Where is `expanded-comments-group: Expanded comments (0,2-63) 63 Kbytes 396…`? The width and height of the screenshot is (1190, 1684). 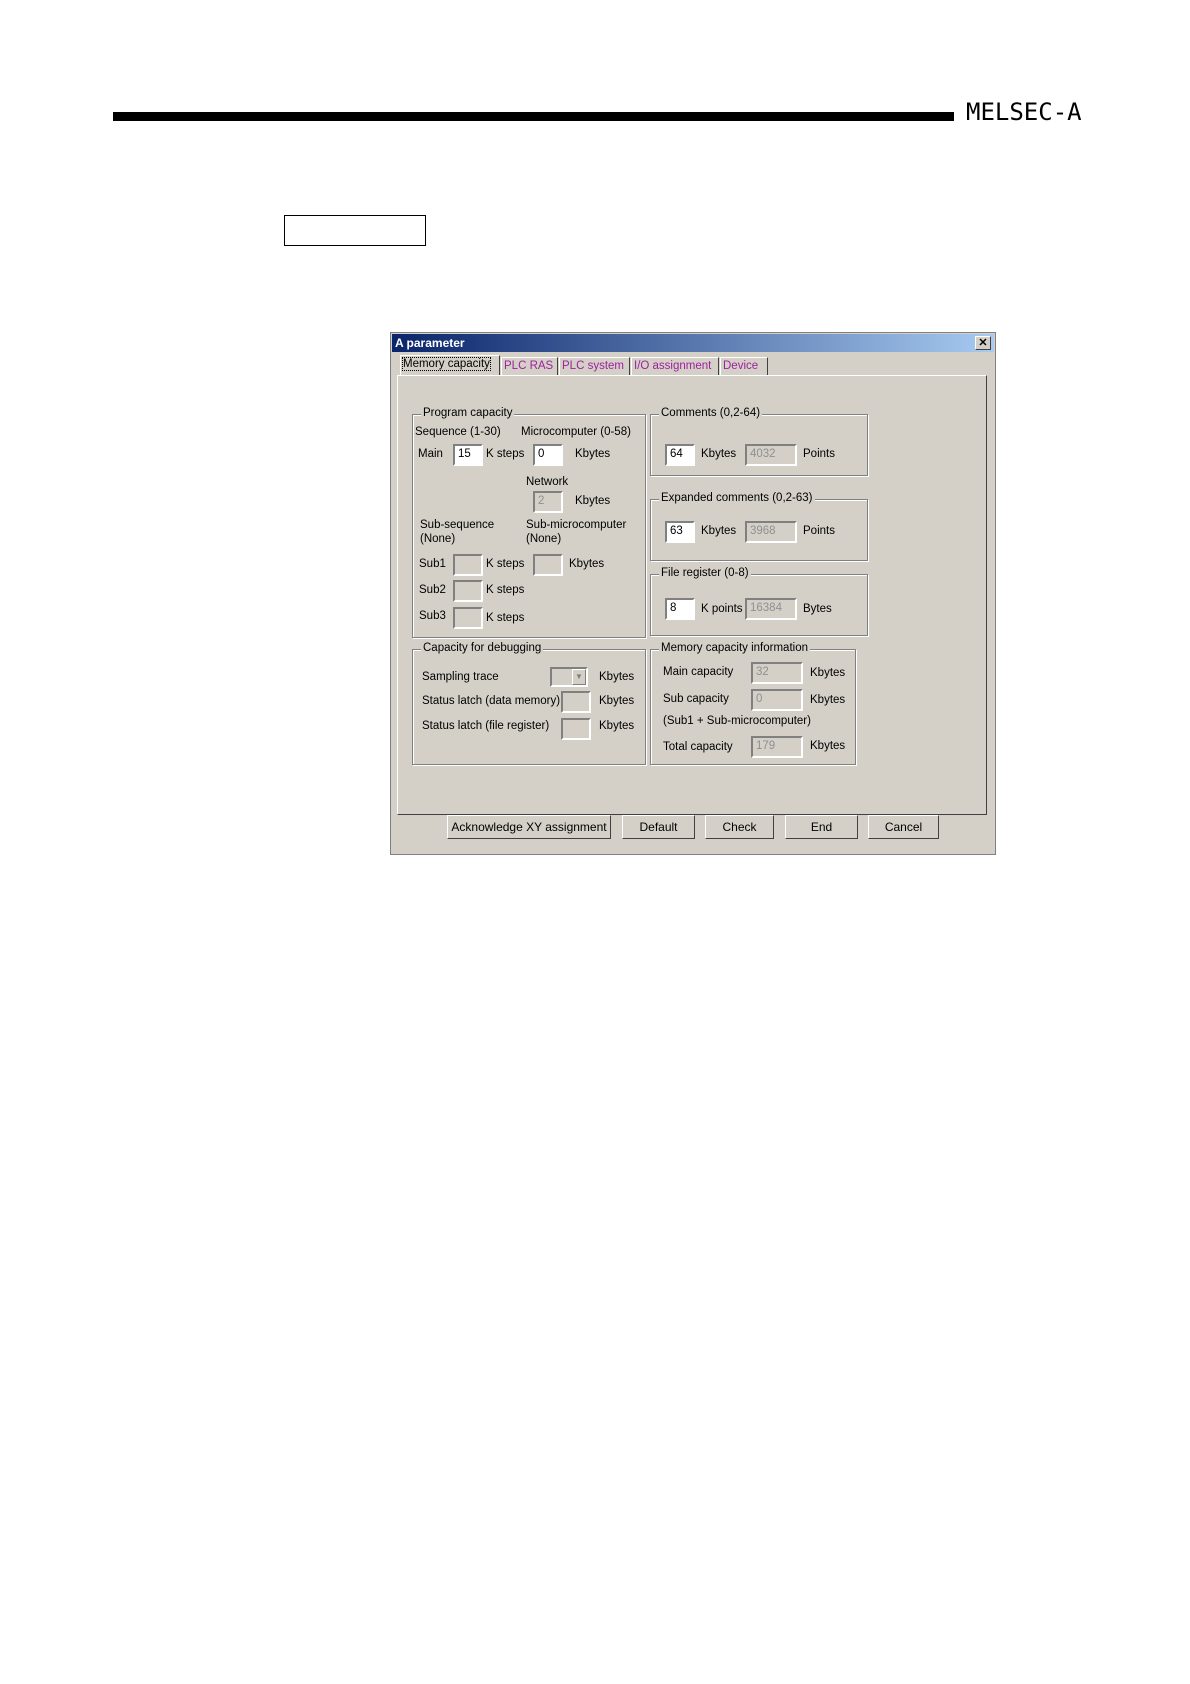 expanded-comments-group: Expanded comments (0,2-63) 63 Kbytes 396… is located at coordinates (759, 526).